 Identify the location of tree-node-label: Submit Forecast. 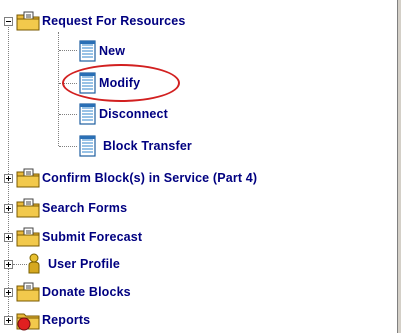
(92, 237).